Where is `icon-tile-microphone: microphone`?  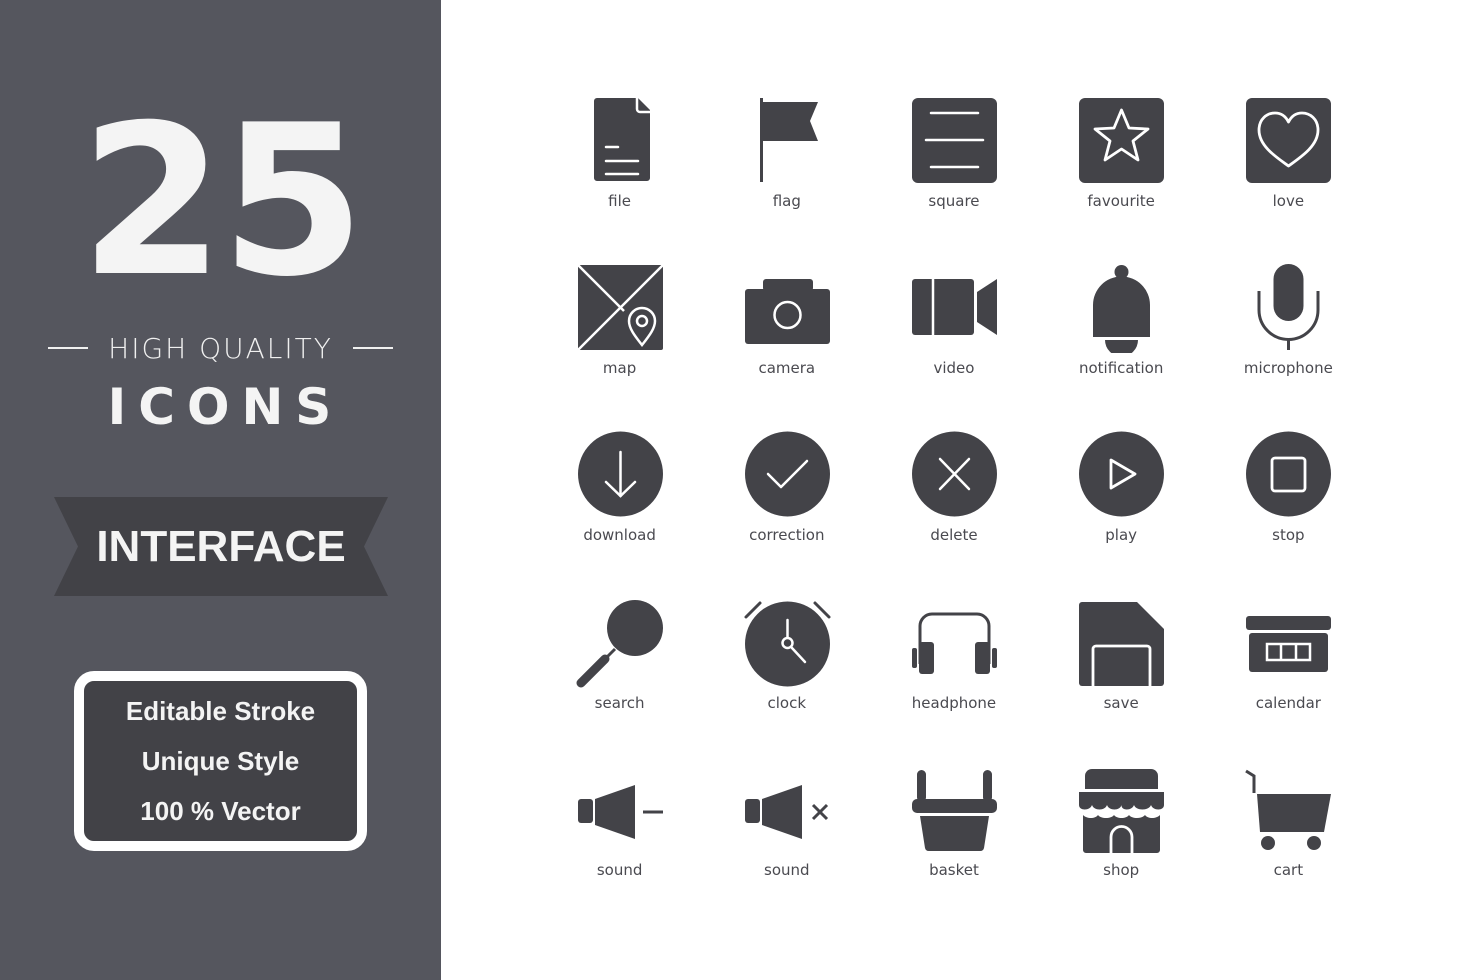 icon-tile-microphone: microphone is located at coordinates (1288, 340).